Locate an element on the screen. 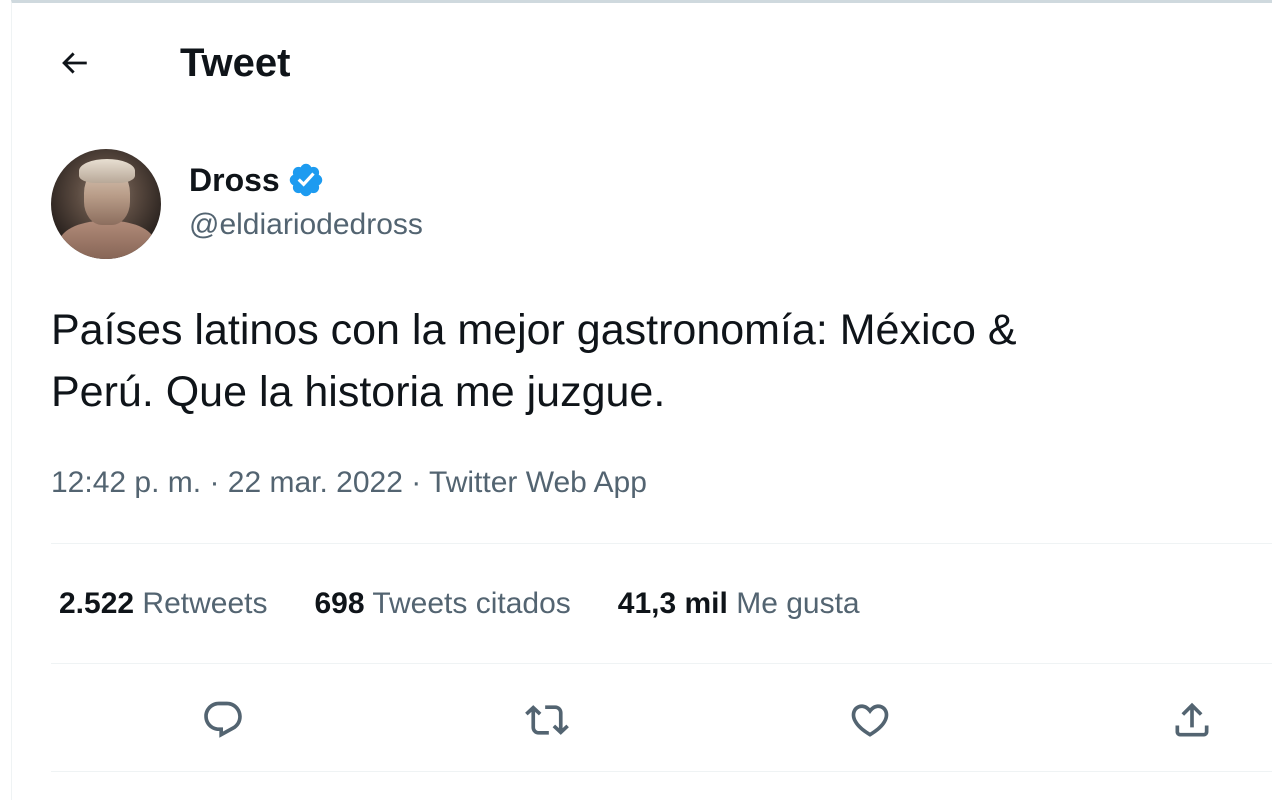 The image size is (1272, 800). reply-button is located at coordinates (223, 720).